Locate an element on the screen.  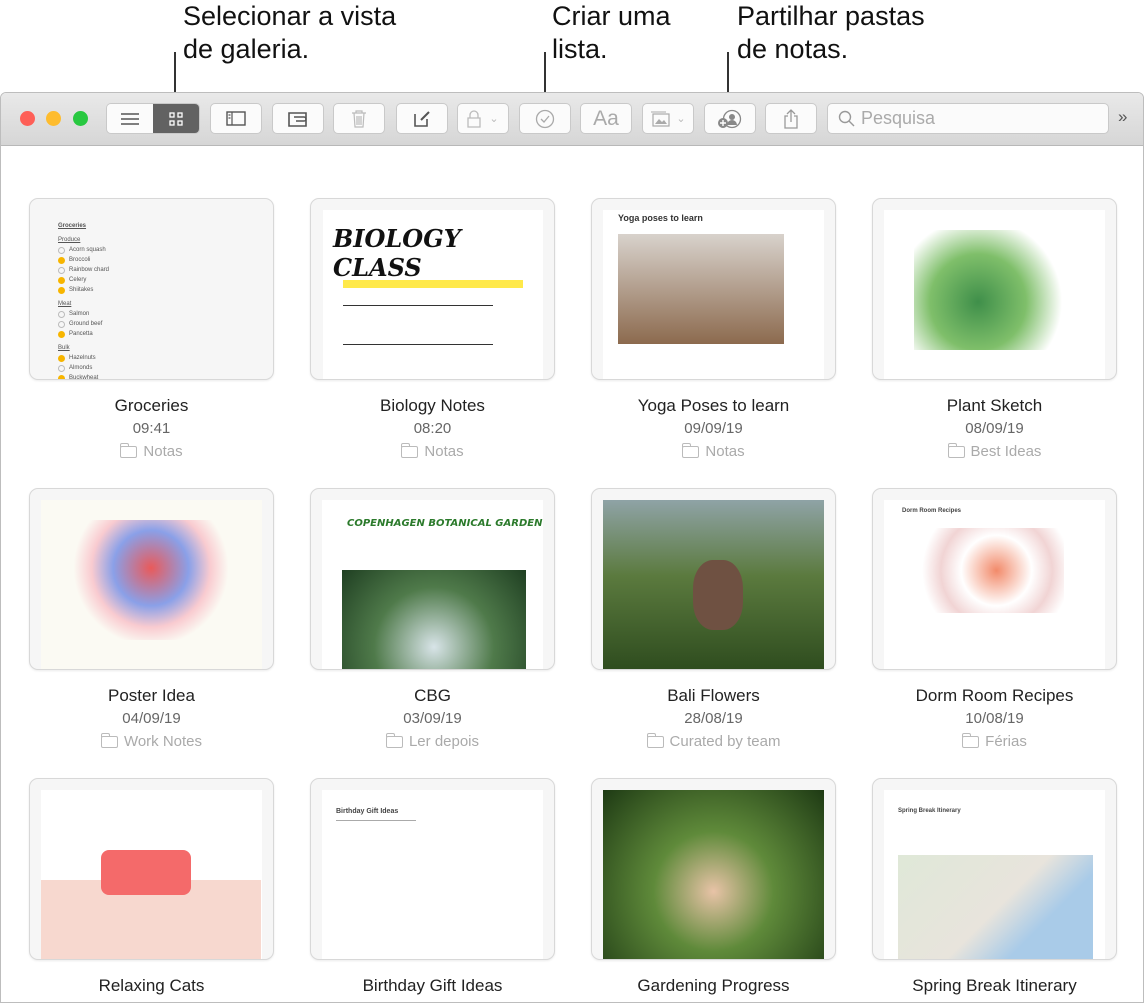
note-card: Bali Flowers 28/08/19 Curated by team is located at coordinates (713, 619).